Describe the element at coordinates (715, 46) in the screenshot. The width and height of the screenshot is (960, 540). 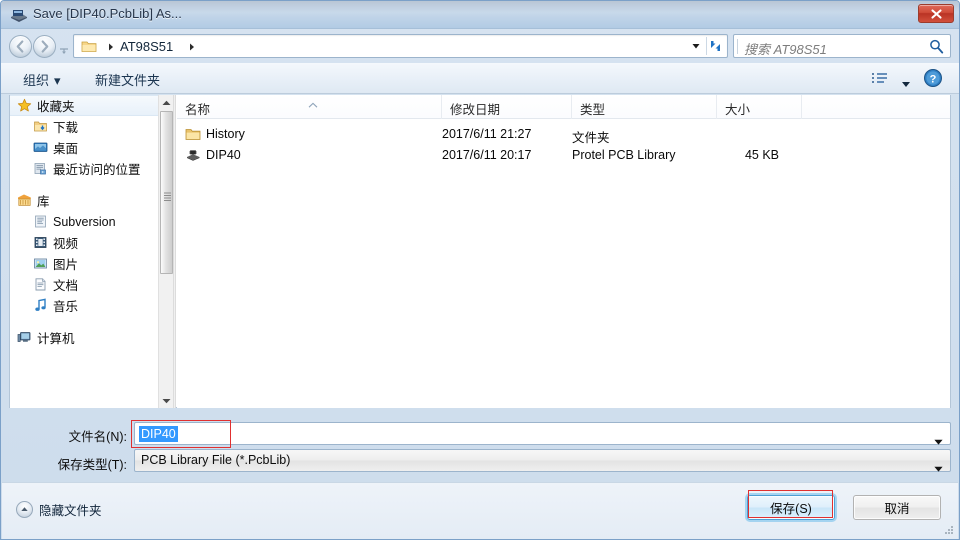
I see `refresh-button` at that location.